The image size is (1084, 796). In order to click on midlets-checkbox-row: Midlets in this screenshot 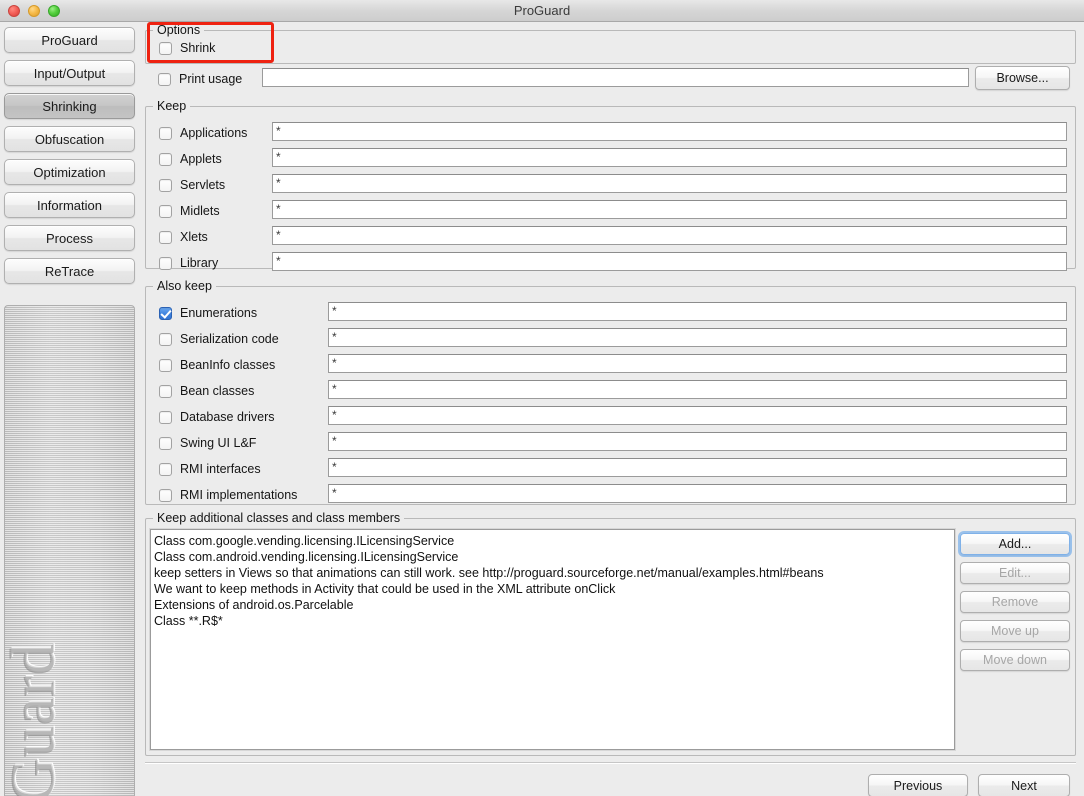, I will do `click(189, 211)`.